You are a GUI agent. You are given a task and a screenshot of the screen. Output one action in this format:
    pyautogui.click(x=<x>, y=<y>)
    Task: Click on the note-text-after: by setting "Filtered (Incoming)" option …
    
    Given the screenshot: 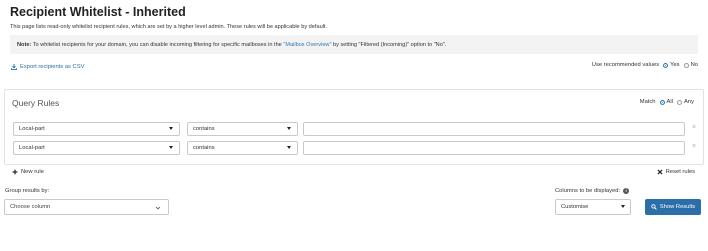 What is the action you would take?
    pyautogui.click(x=389, y=45)
    